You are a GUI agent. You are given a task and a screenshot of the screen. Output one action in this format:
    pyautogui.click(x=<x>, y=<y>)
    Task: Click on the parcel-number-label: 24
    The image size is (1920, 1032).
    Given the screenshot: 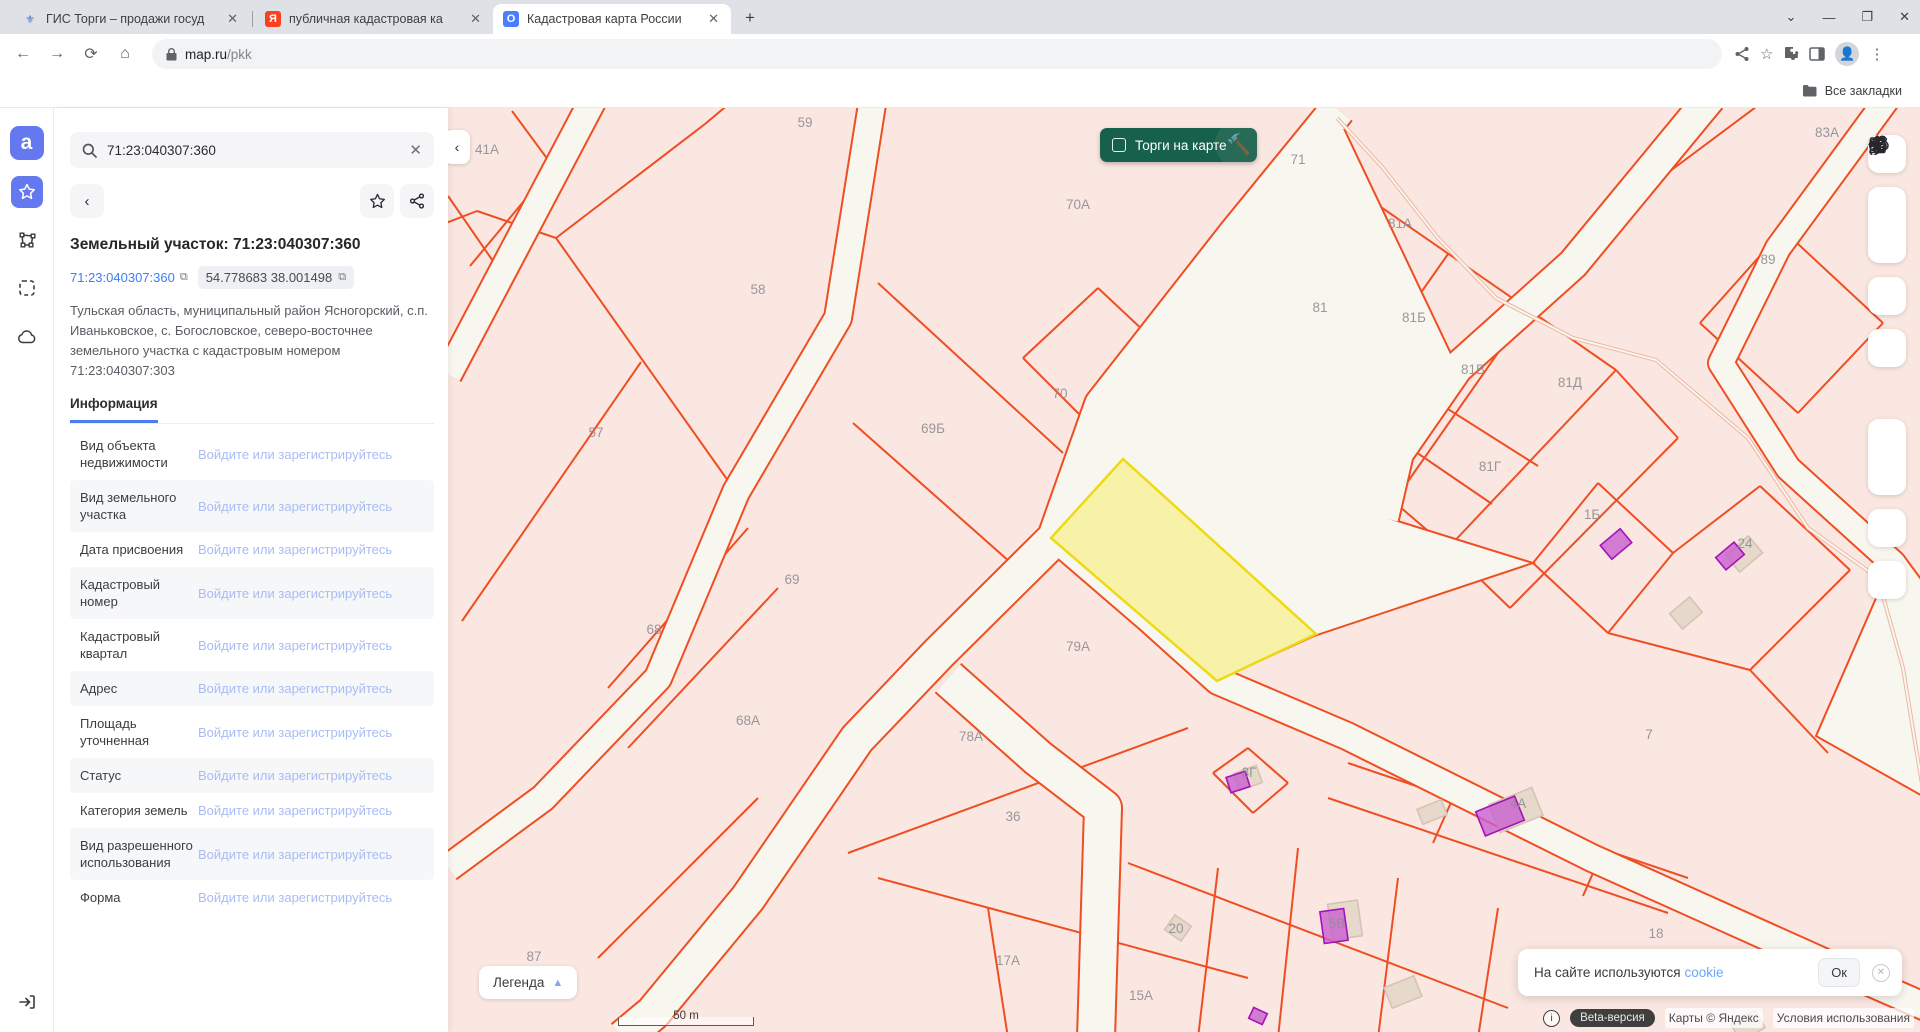 What is the action you would take?
    pyautogui.click(x=1745, y=543)
    